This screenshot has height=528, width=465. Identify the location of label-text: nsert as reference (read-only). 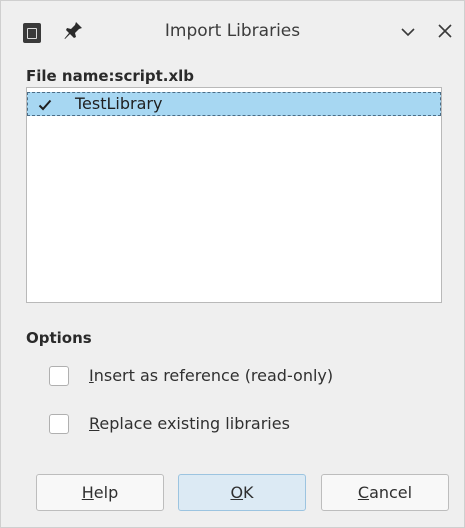
(213, 375).